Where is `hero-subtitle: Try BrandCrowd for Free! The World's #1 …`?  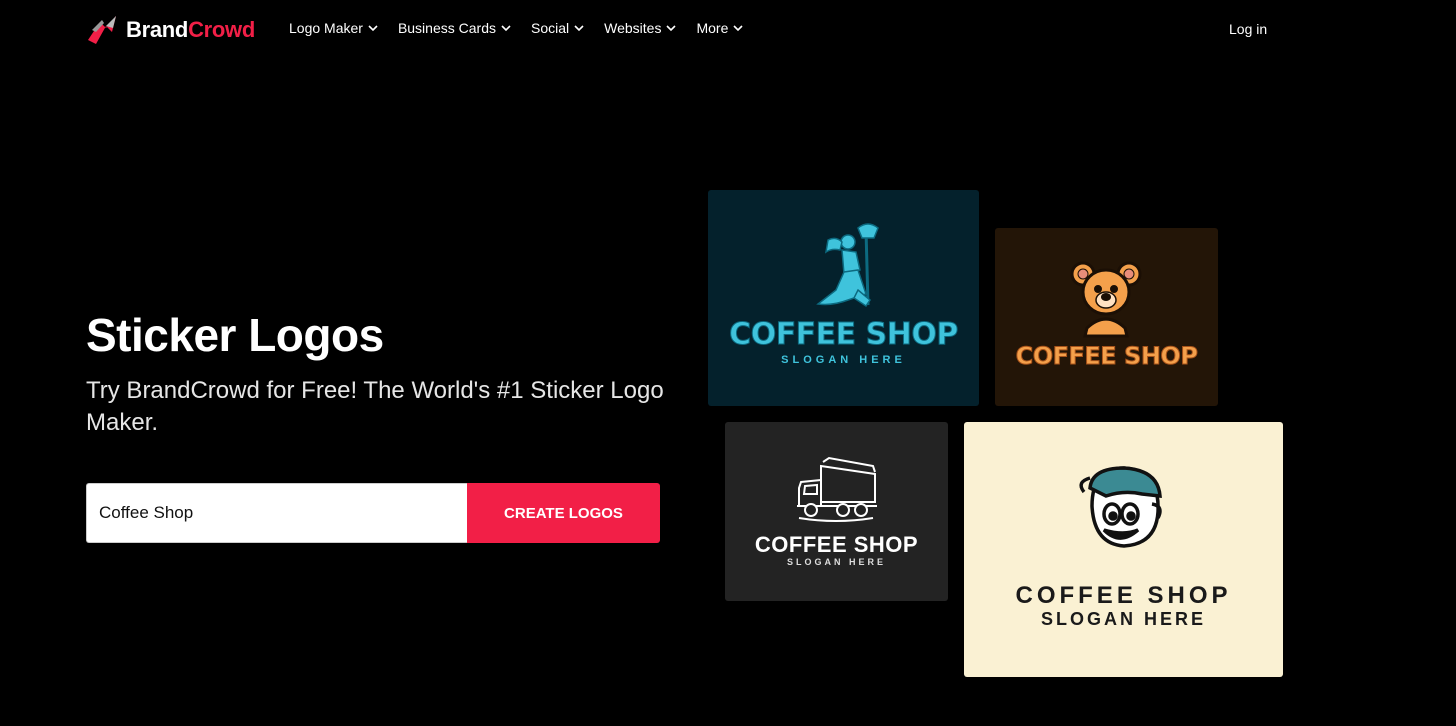
hero-subtitle: Try BrandCrowd for Free! The World's #1 … is located at coordinates (375, 406).